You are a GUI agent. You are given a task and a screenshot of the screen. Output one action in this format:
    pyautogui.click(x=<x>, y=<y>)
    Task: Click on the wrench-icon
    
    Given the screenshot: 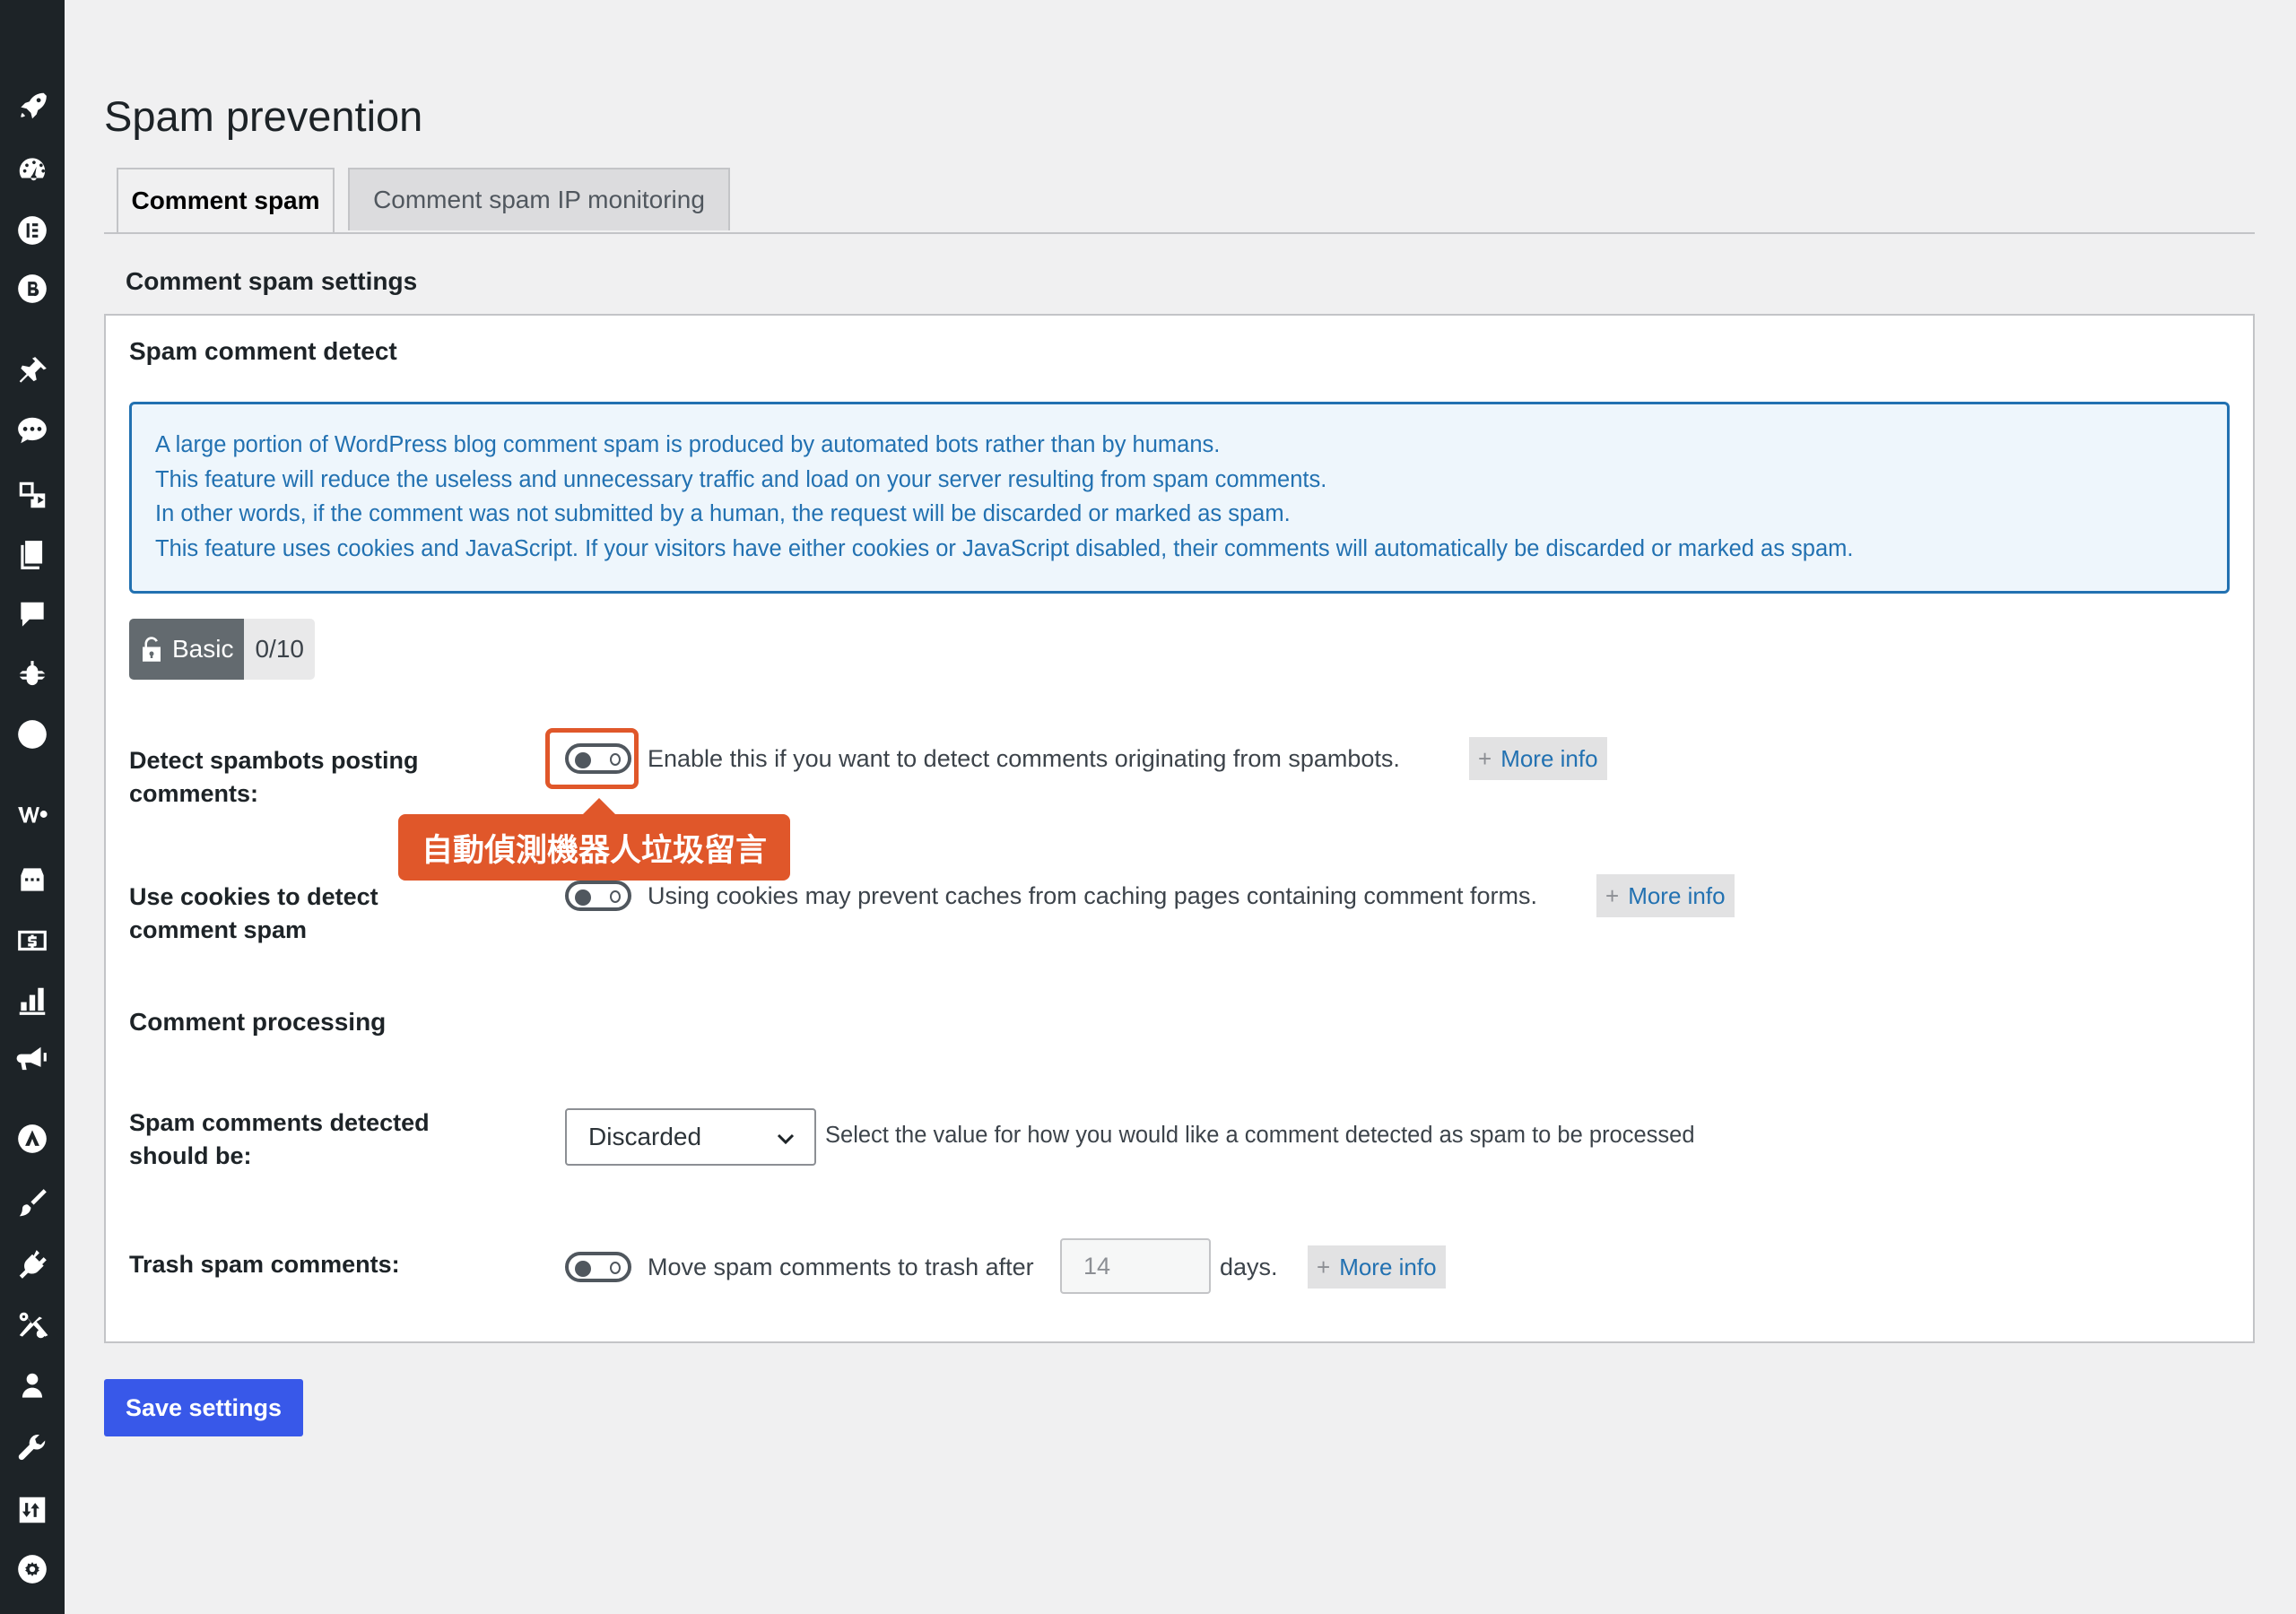 What is the action you would take?
    pyautogui.click(x=32, y=1449)
    